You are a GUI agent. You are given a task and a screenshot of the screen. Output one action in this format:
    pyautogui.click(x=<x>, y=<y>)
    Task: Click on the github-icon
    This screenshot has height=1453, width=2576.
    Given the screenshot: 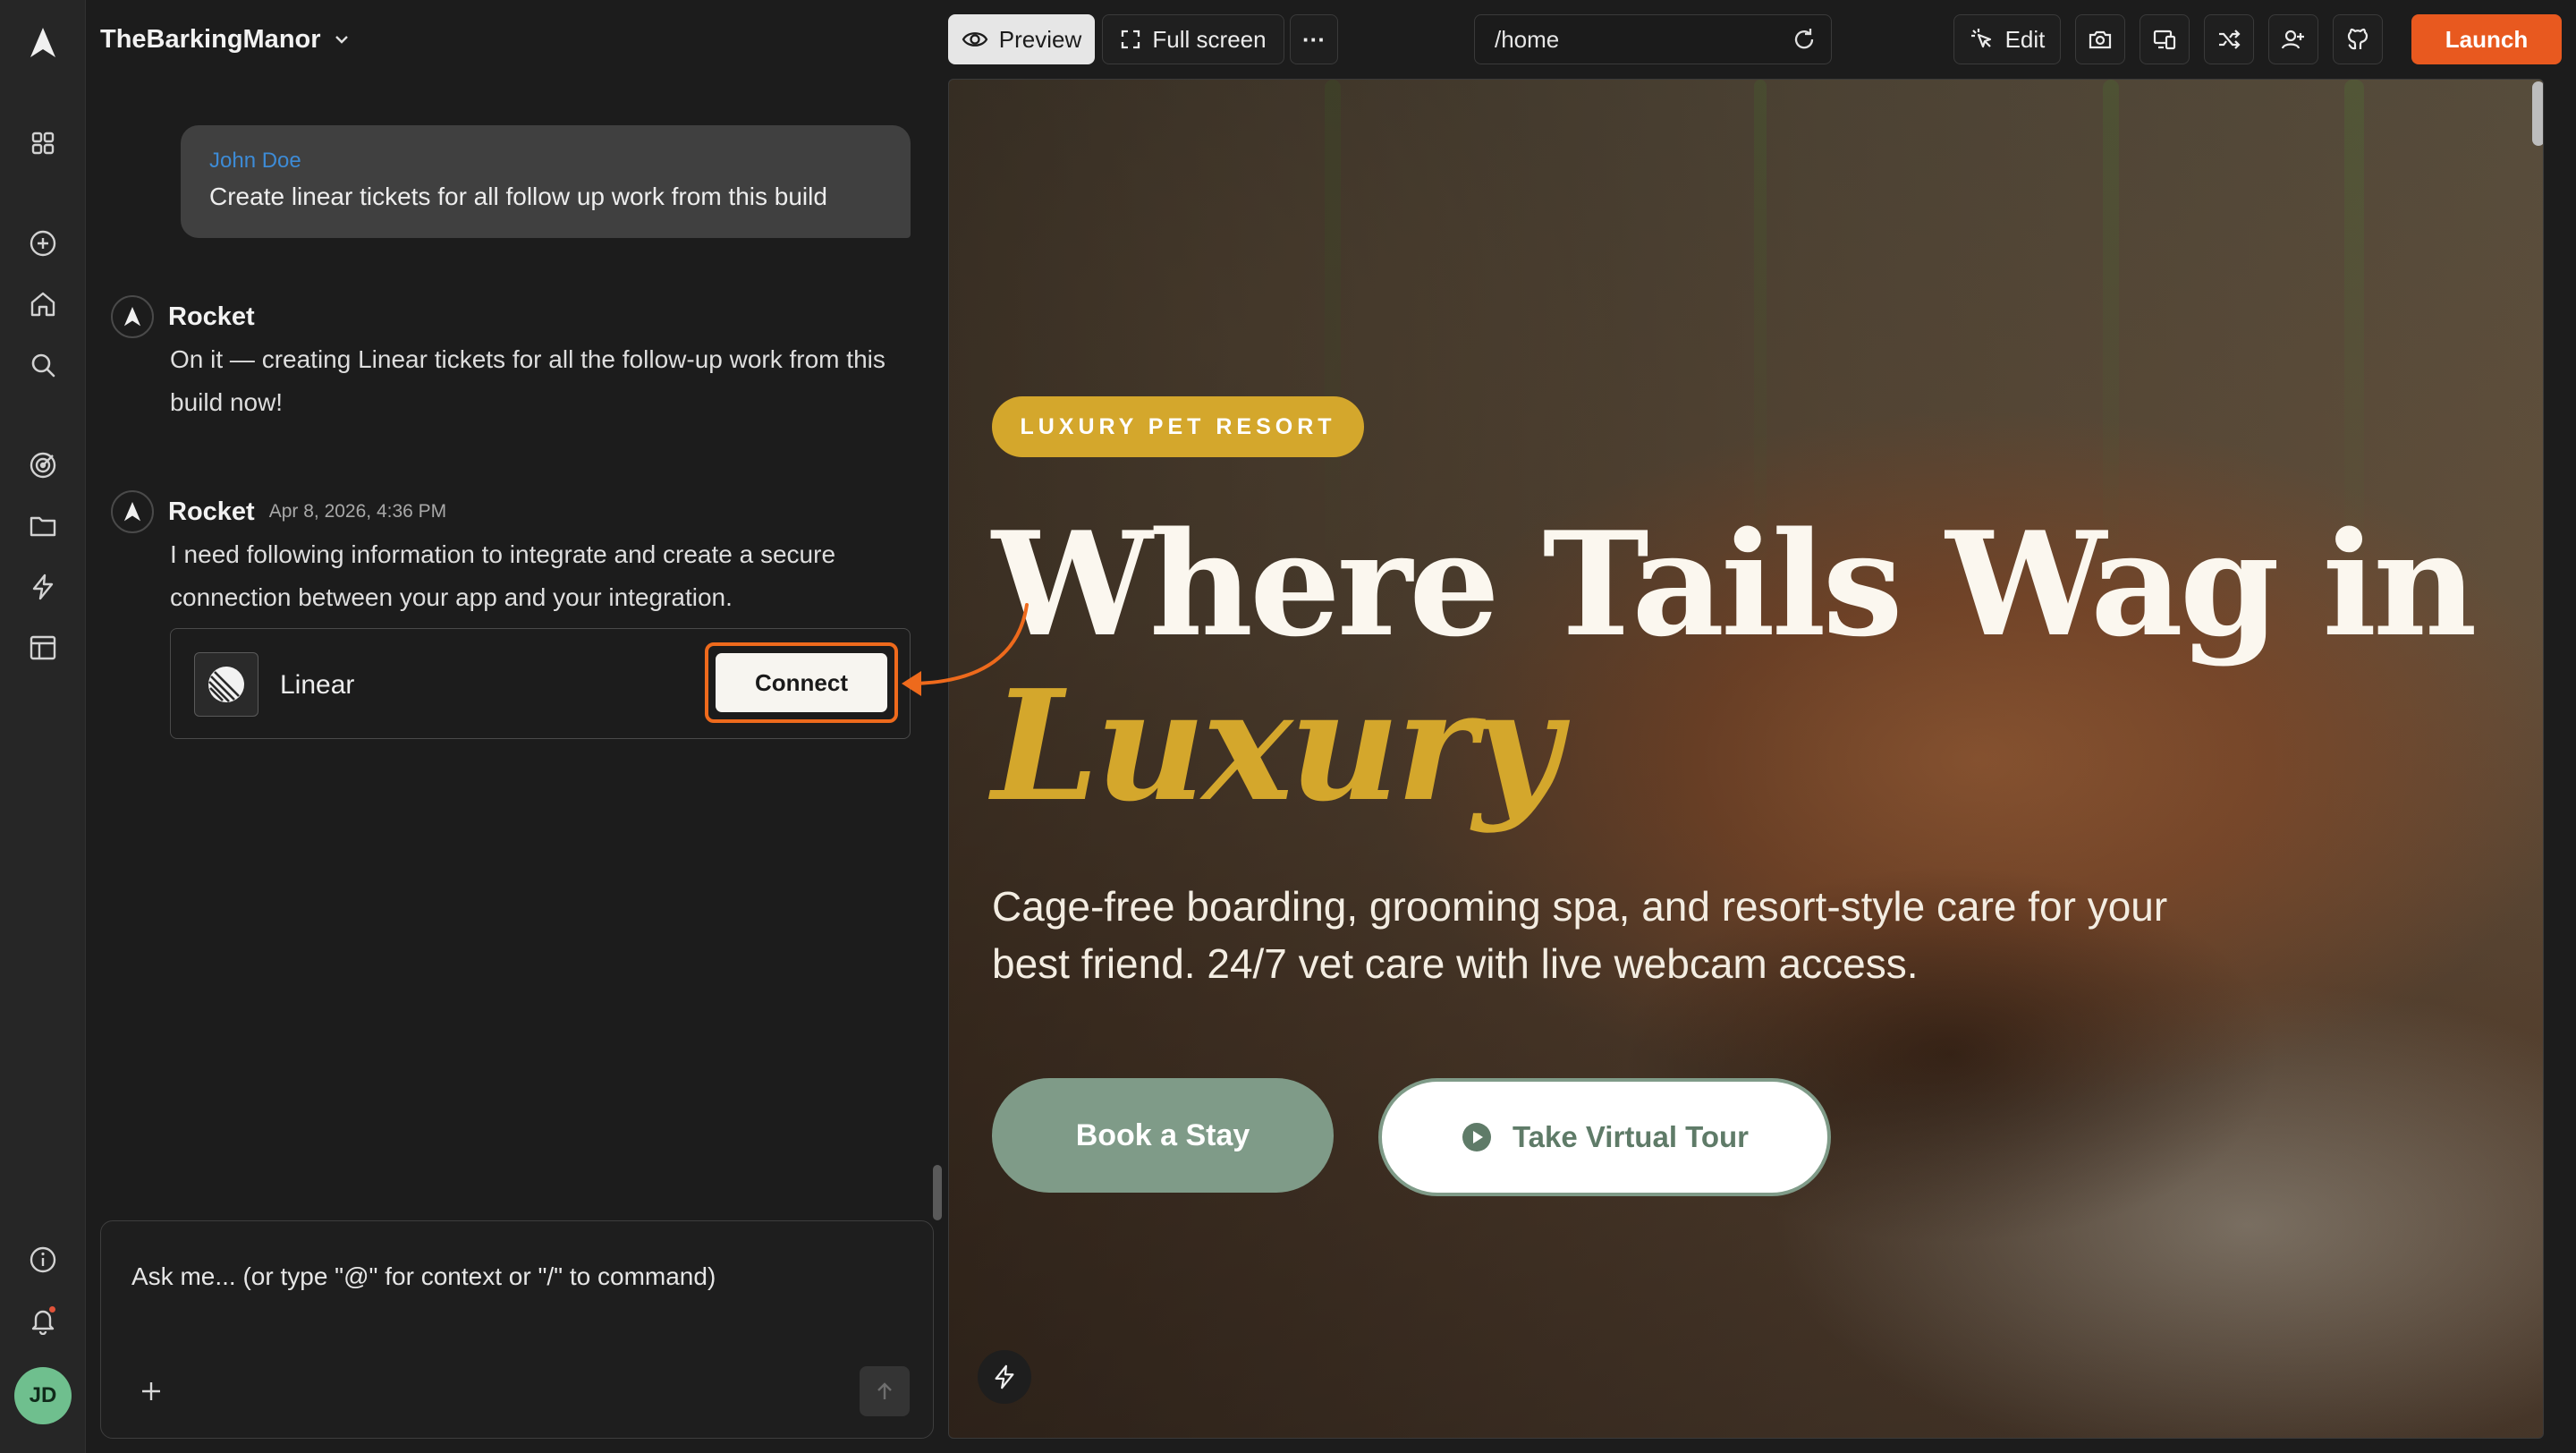 What is the action you would take?
    pyautogui.click(x=2357, y=39)
    